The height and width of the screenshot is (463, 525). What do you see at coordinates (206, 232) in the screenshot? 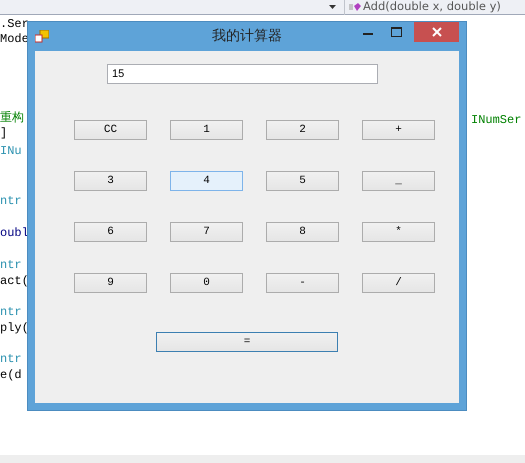
I see `calculator-button: 7` at bounding box center [206, 232].